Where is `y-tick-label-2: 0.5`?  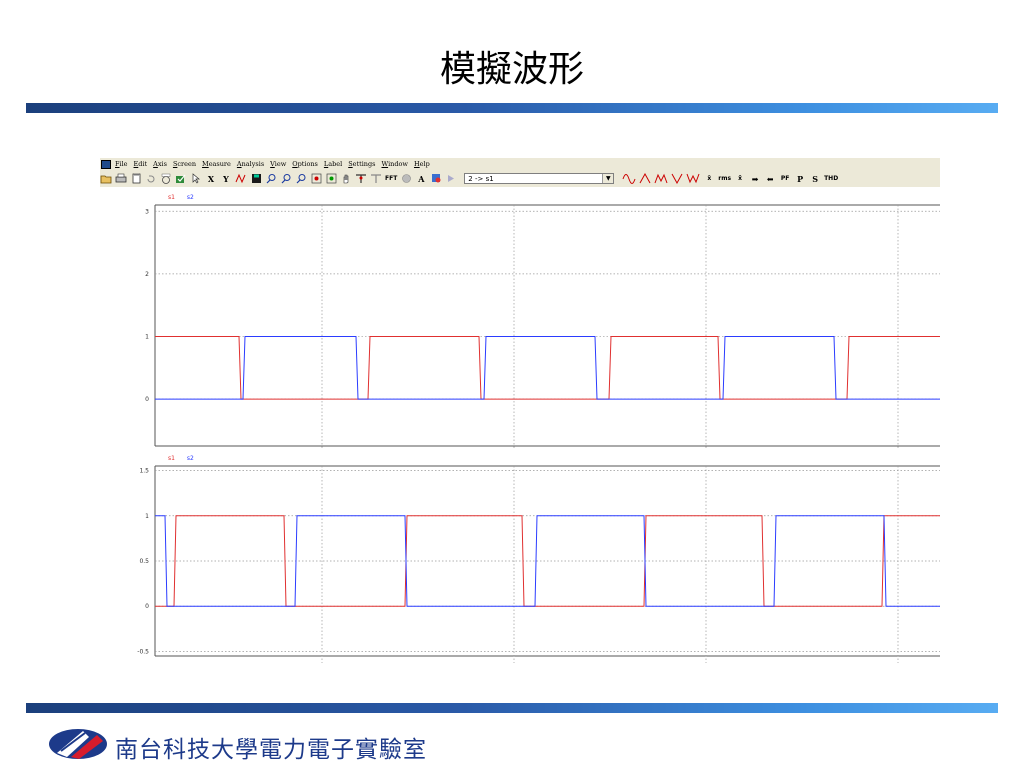
y-tick-label-2: 0.5 is located at coordinates (144, 561).